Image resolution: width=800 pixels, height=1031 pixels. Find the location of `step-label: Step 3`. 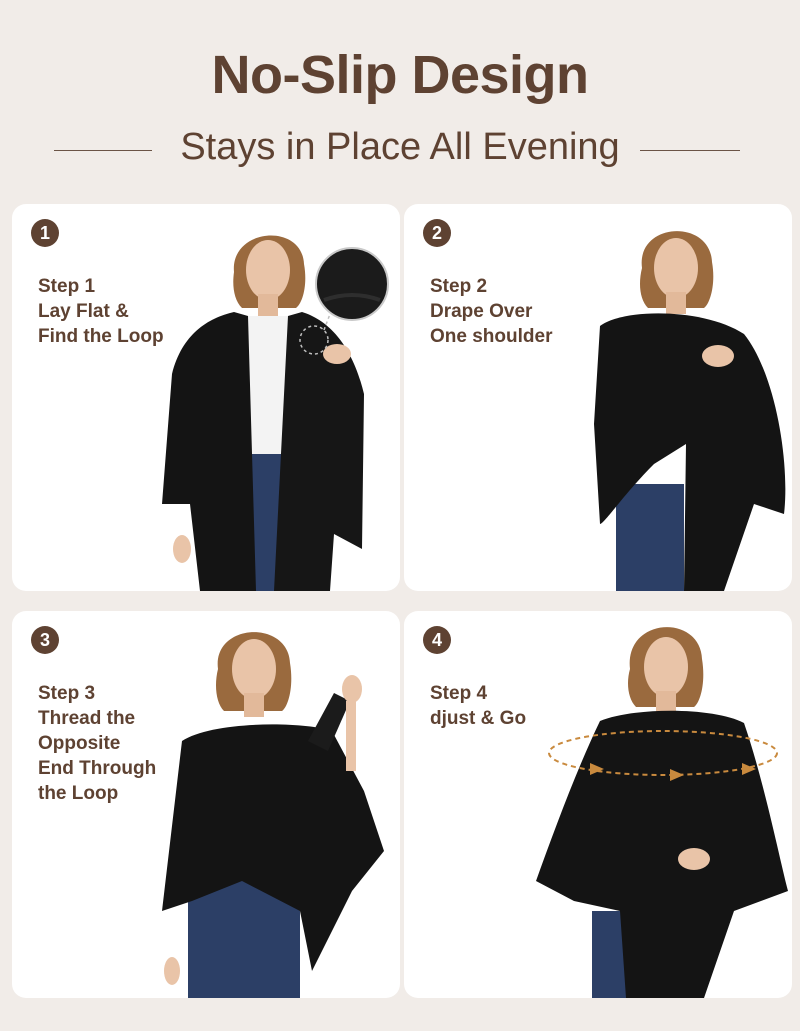

step-label: Step 3 is located at coordinates (67, 693).